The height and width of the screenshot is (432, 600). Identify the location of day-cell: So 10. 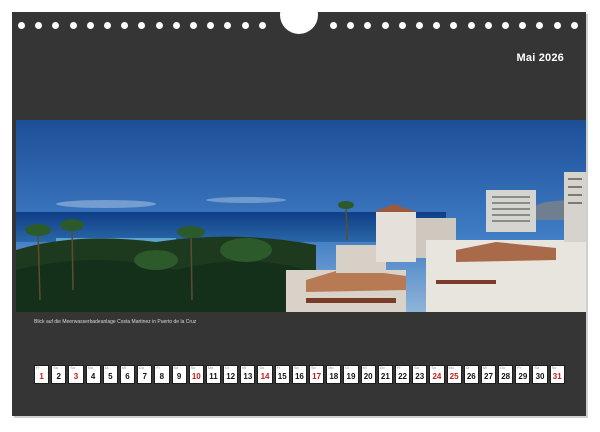
(196, 374).